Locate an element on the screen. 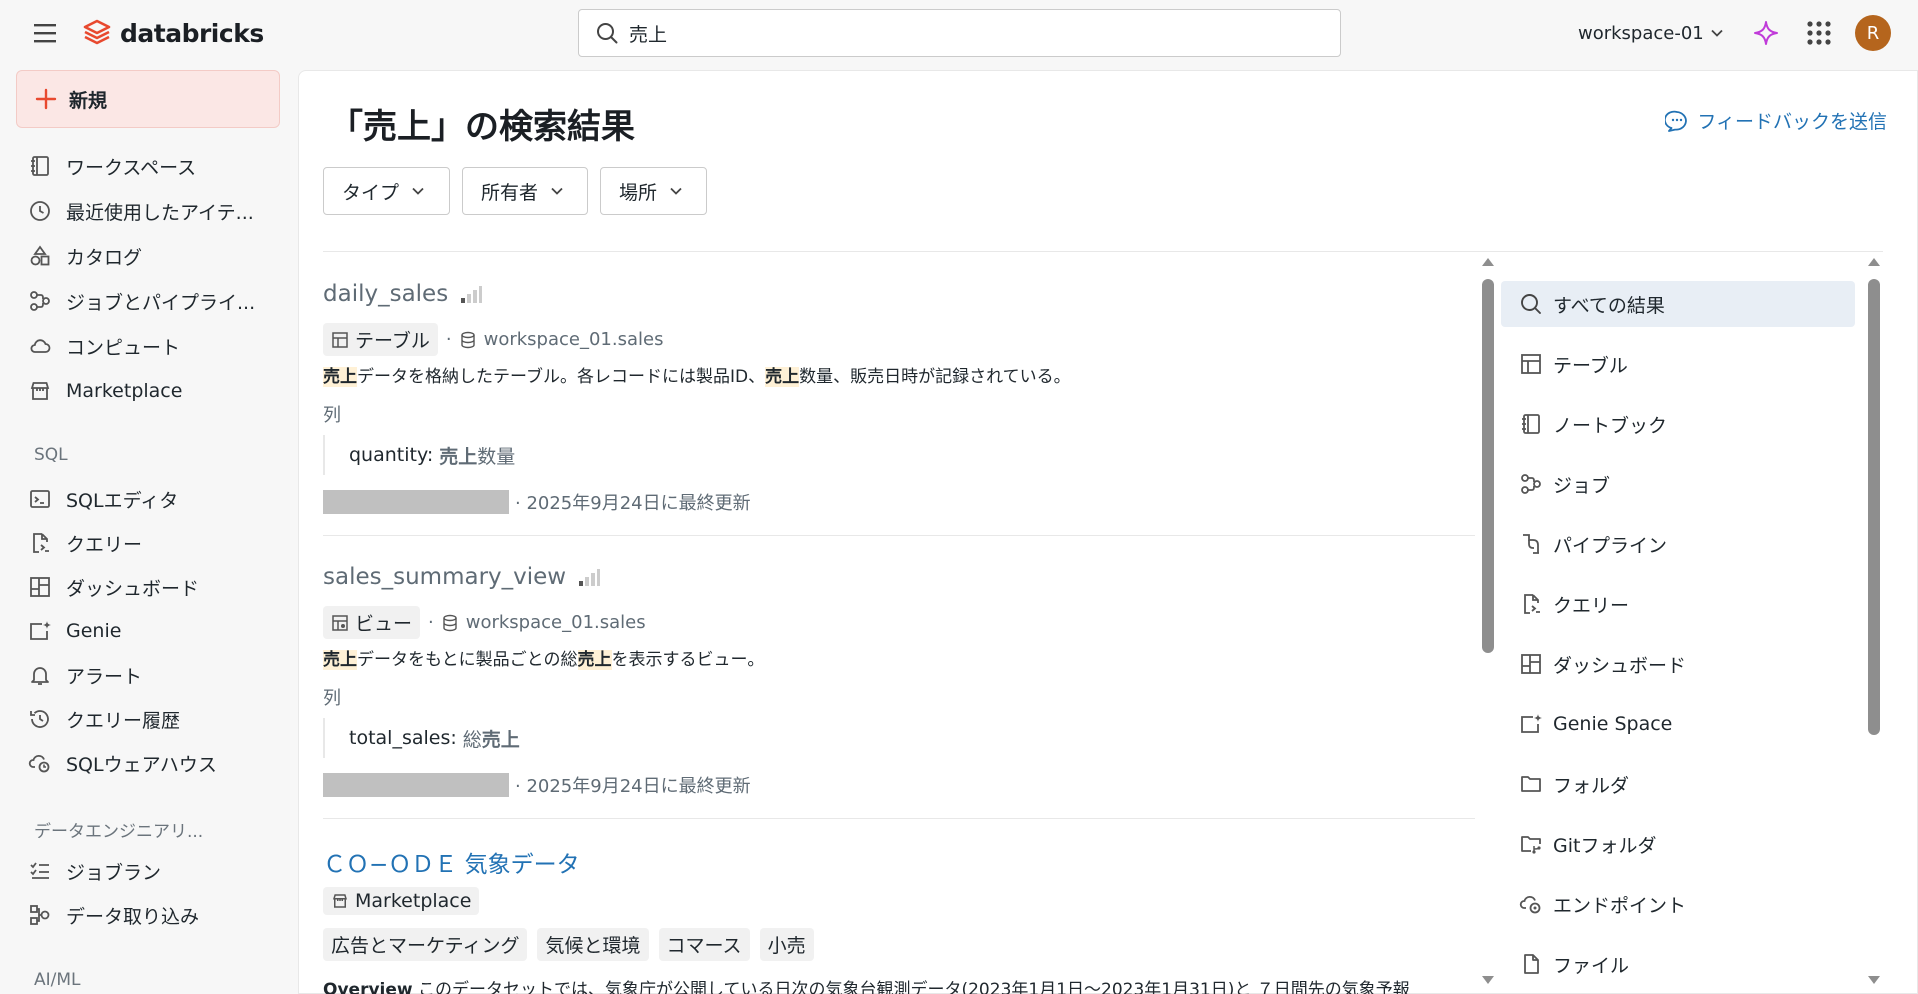 The height and width of the screenshot is (994, 1918). facet-genie-spaces: Genie Space is located at coordinates (1678, 724).